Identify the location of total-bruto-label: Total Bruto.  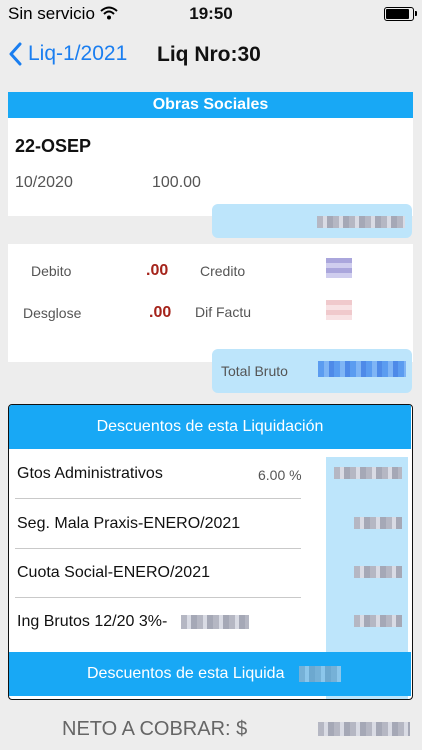
(254, 371).